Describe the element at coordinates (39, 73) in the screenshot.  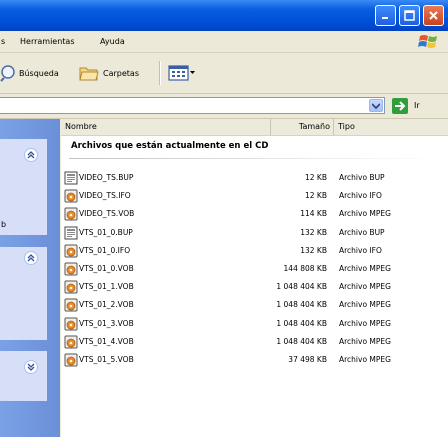
I see `search-button-label: Búsqueda` at that location.